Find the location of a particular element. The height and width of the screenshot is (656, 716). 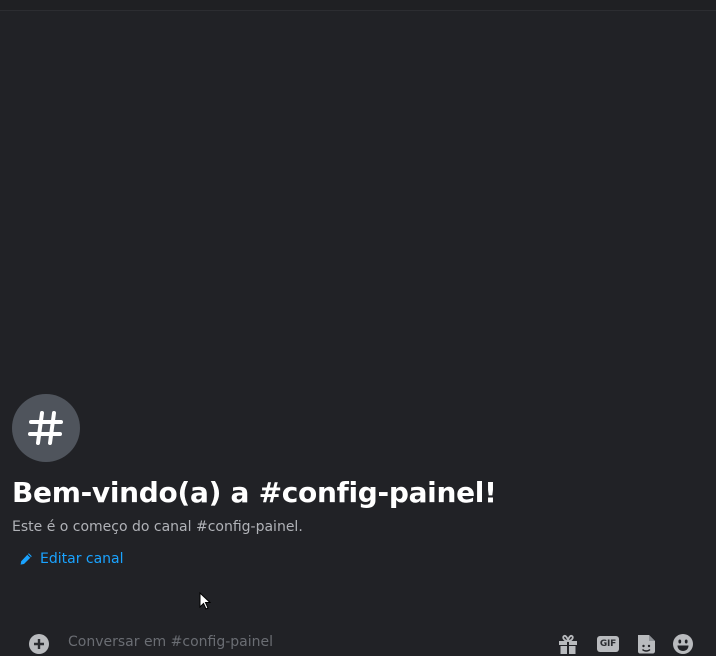

gif-button: GIF is located at coordinates (608, 644).